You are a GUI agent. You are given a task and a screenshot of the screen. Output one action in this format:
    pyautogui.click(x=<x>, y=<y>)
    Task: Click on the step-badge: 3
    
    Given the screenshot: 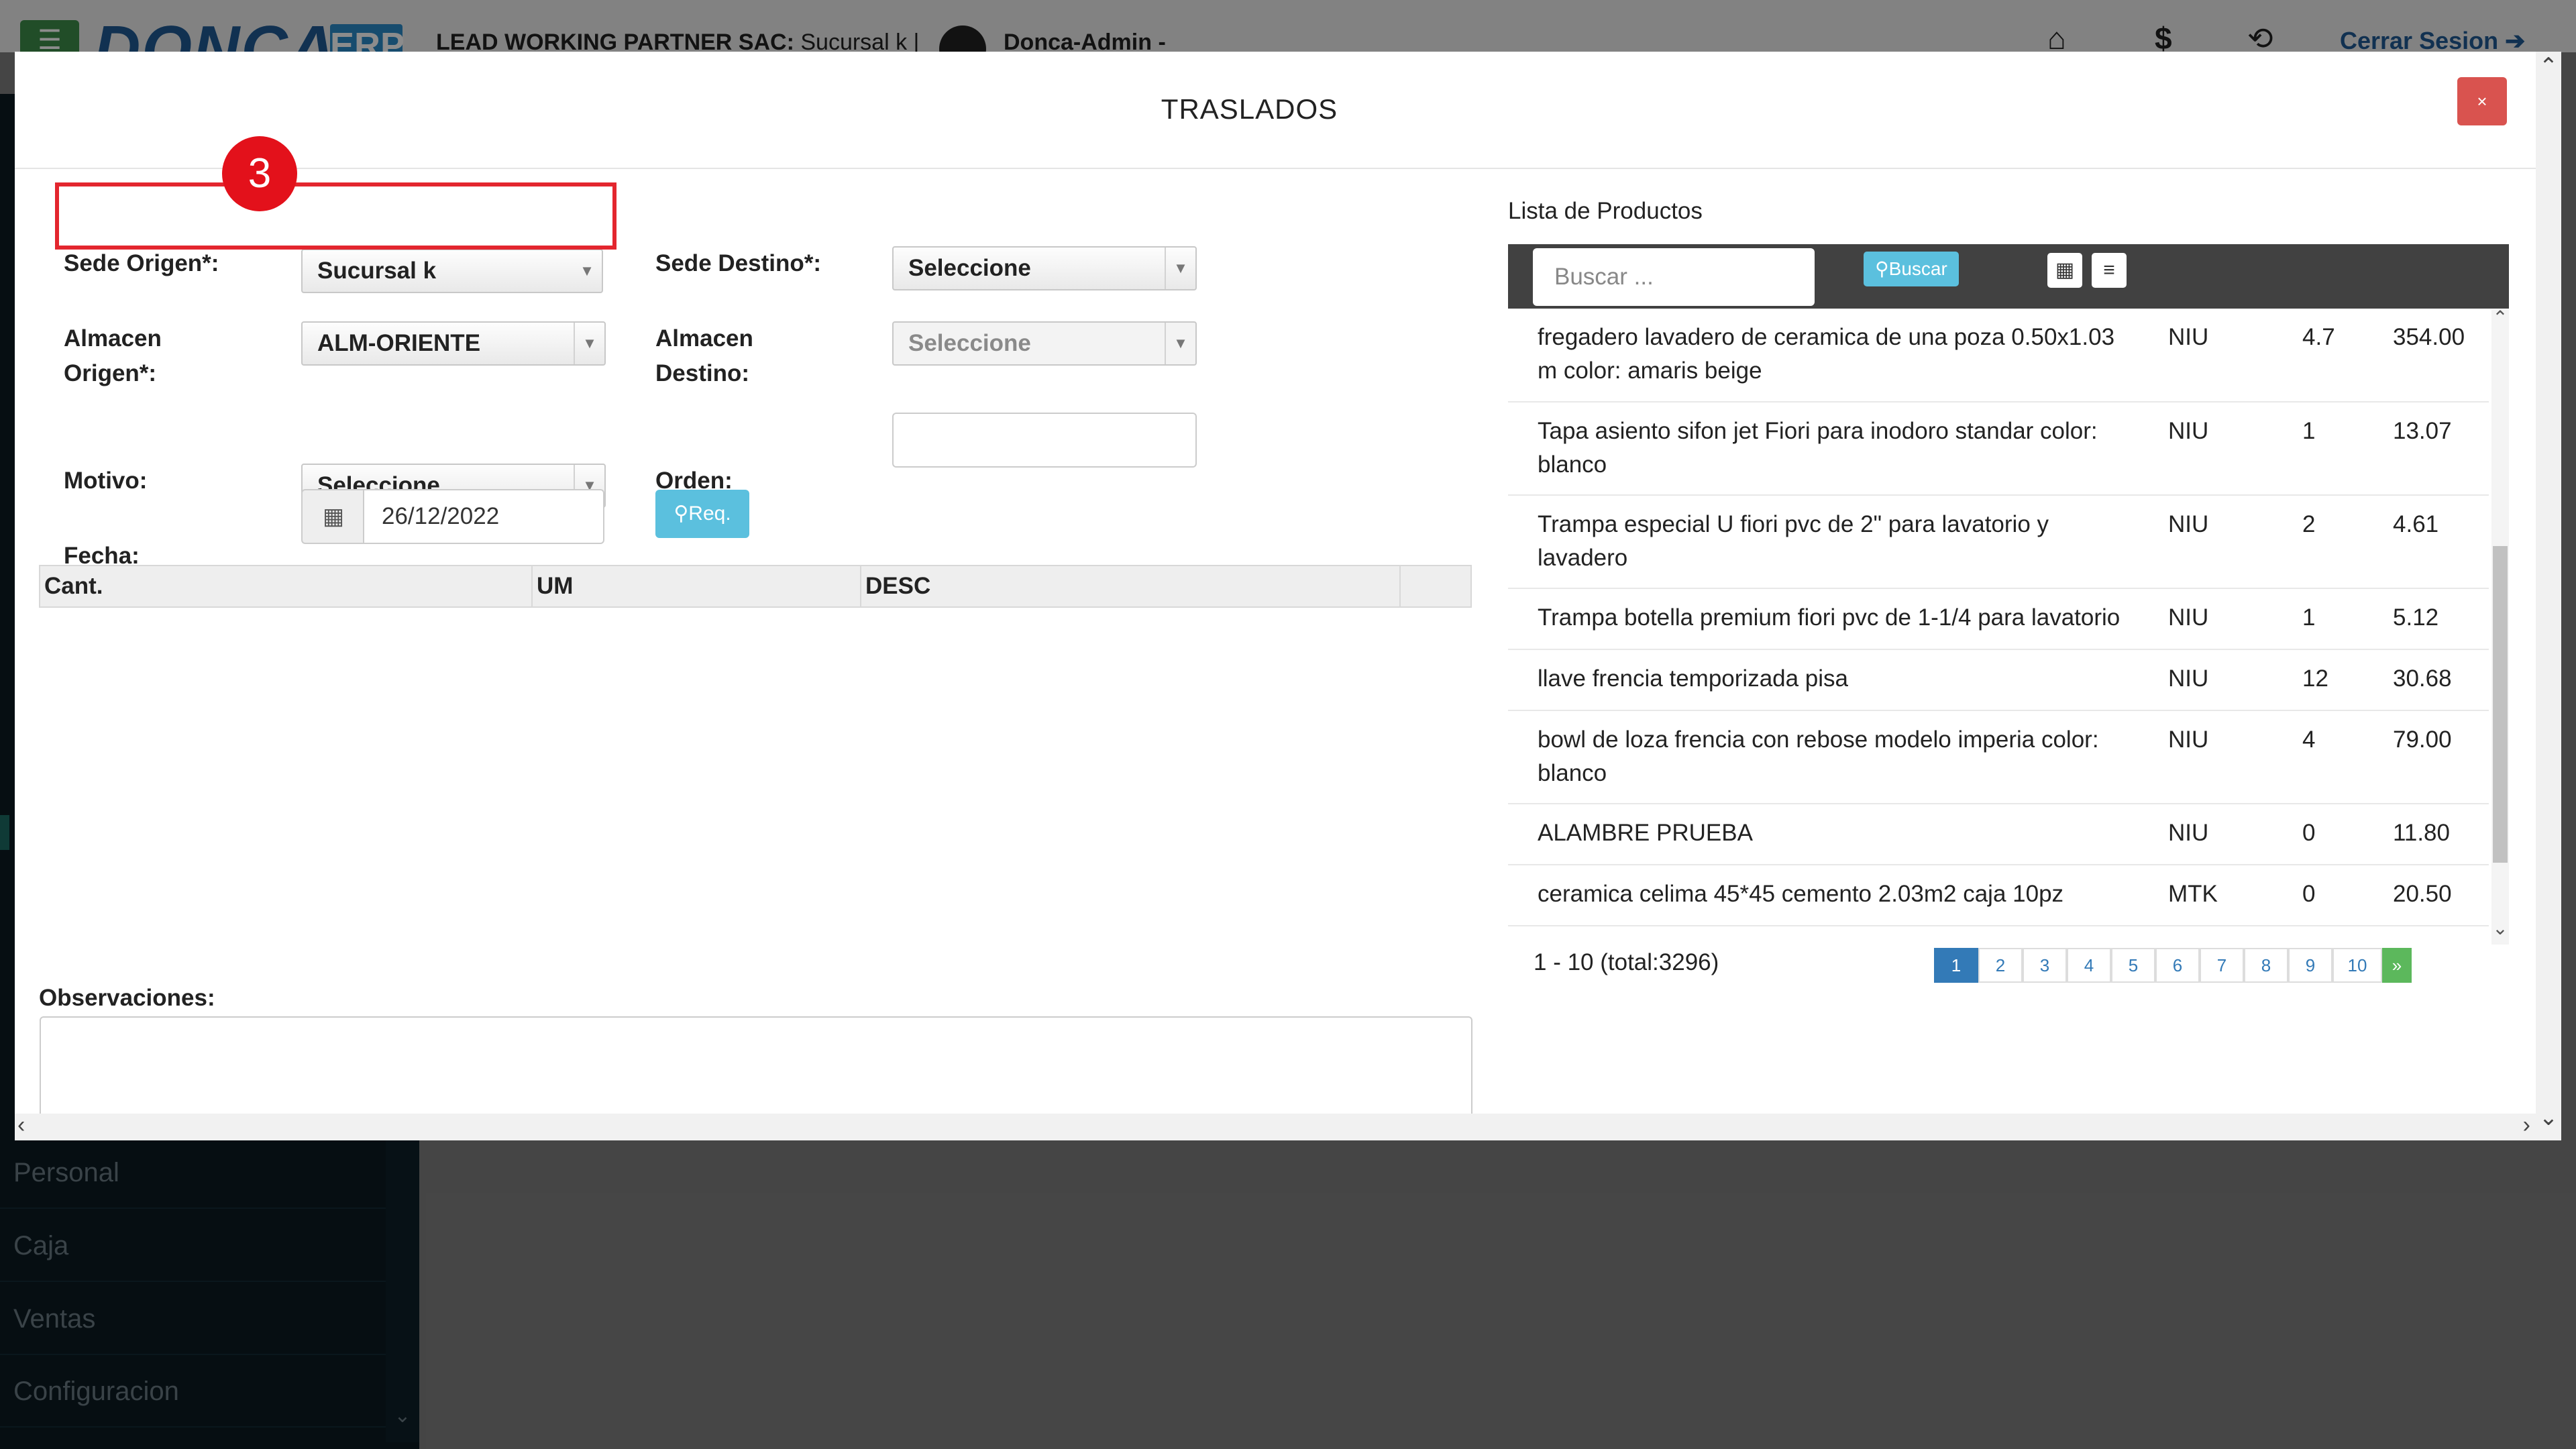 What is the action you would take?
    pyautogui.click(x=259, y=173)
    